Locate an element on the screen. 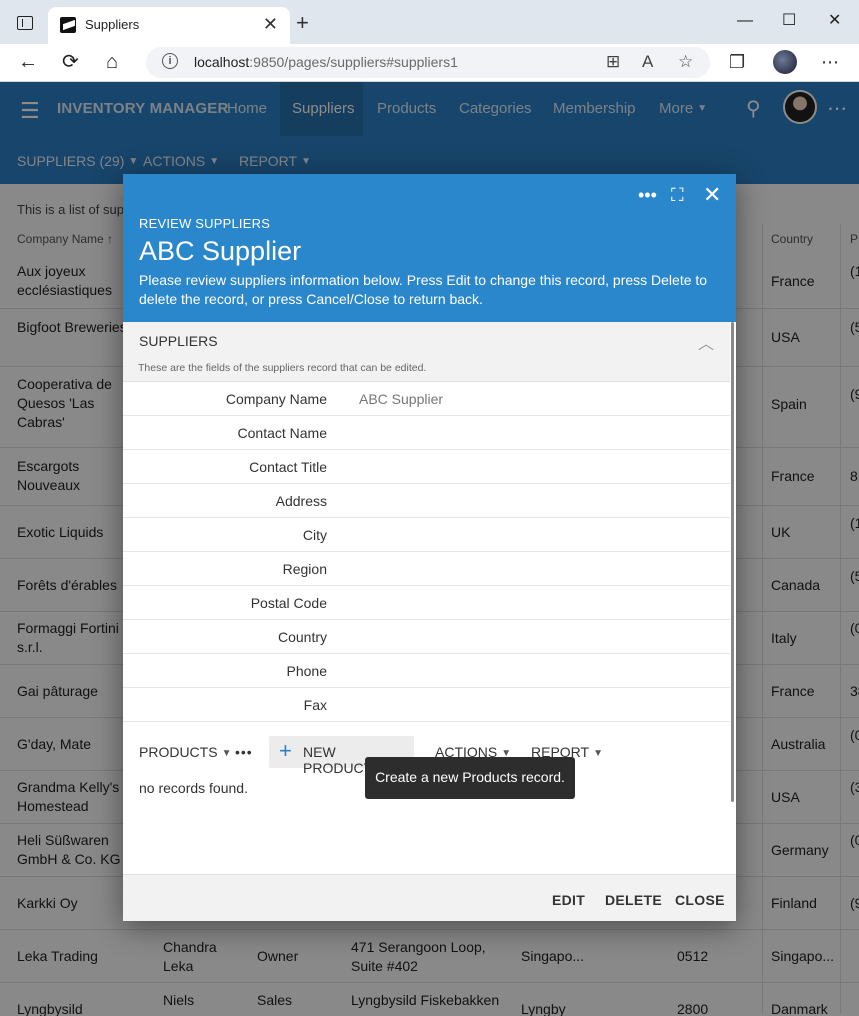  field-label: Address is located at coordinates (301, 501).